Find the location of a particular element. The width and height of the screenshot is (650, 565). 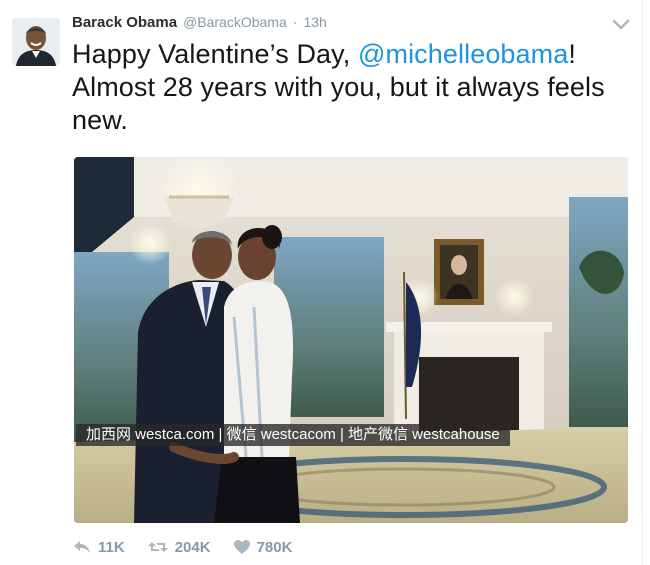

tweet-header: Barack Obama @BarackObama · 13h is located at coordinates (199, 25).